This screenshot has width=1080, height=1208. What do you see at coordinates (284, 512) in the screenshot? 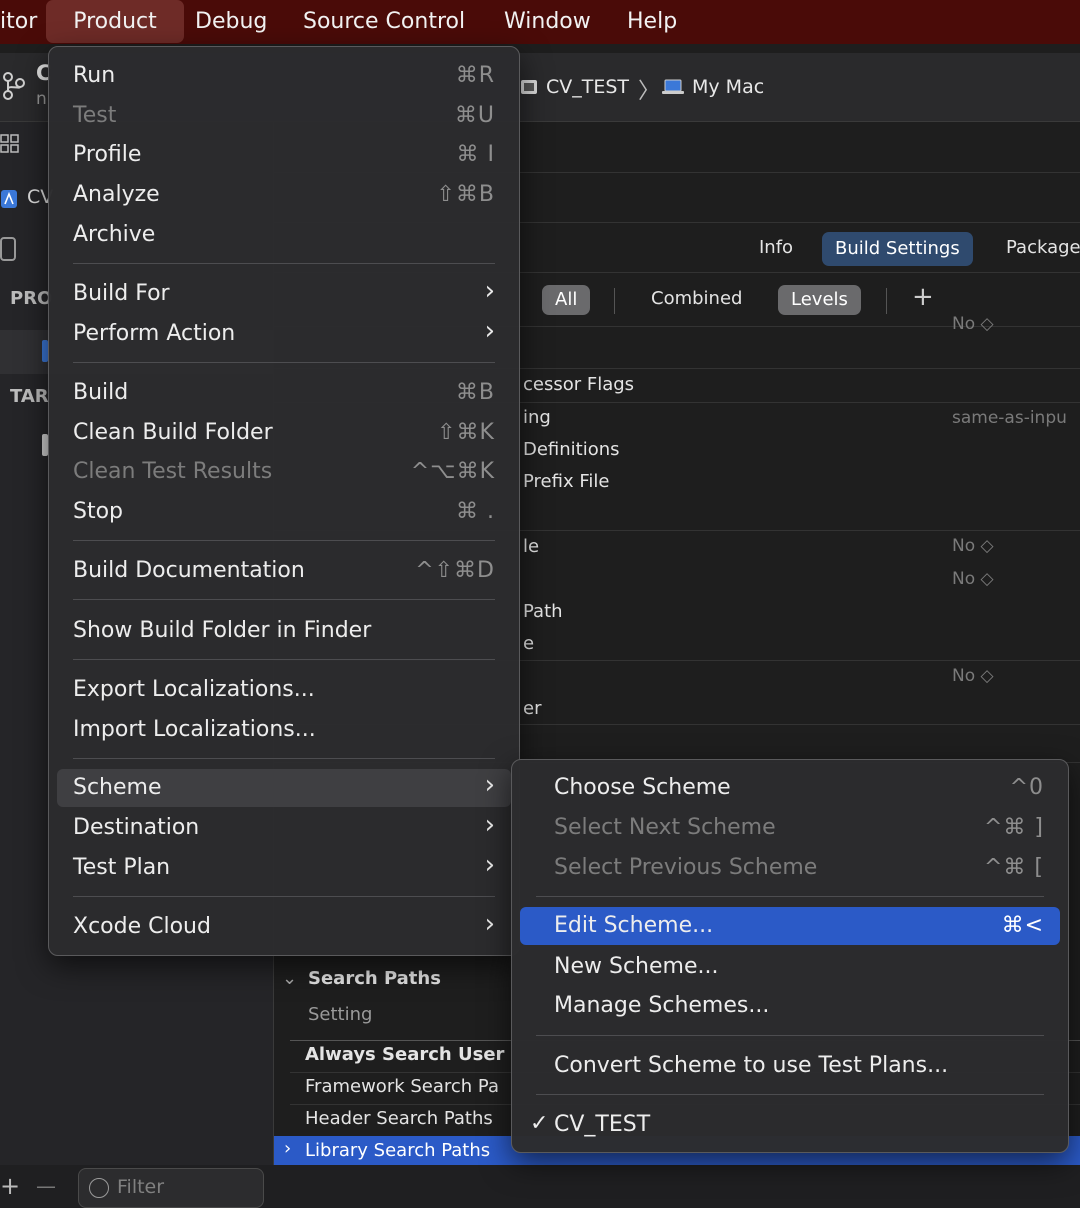
I see `menu-item-stop: Stop ⌘ .` at bounding box center [284, 512].